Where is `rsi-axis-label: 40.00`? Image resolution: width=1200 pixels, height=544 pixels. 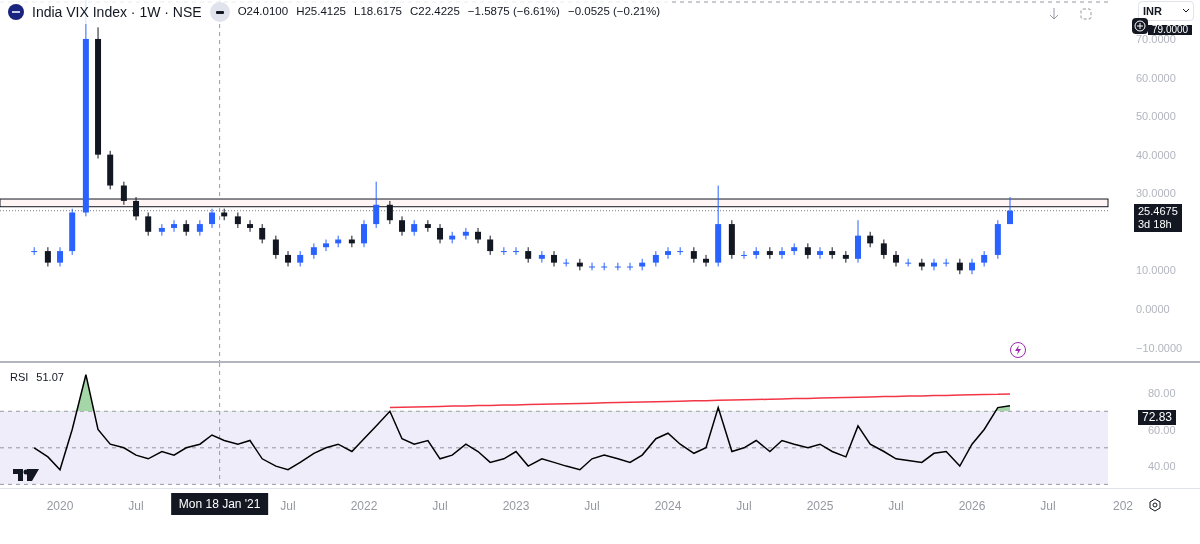 rsi-axis-label: 40.00 is located at coordinates (1162, 466).